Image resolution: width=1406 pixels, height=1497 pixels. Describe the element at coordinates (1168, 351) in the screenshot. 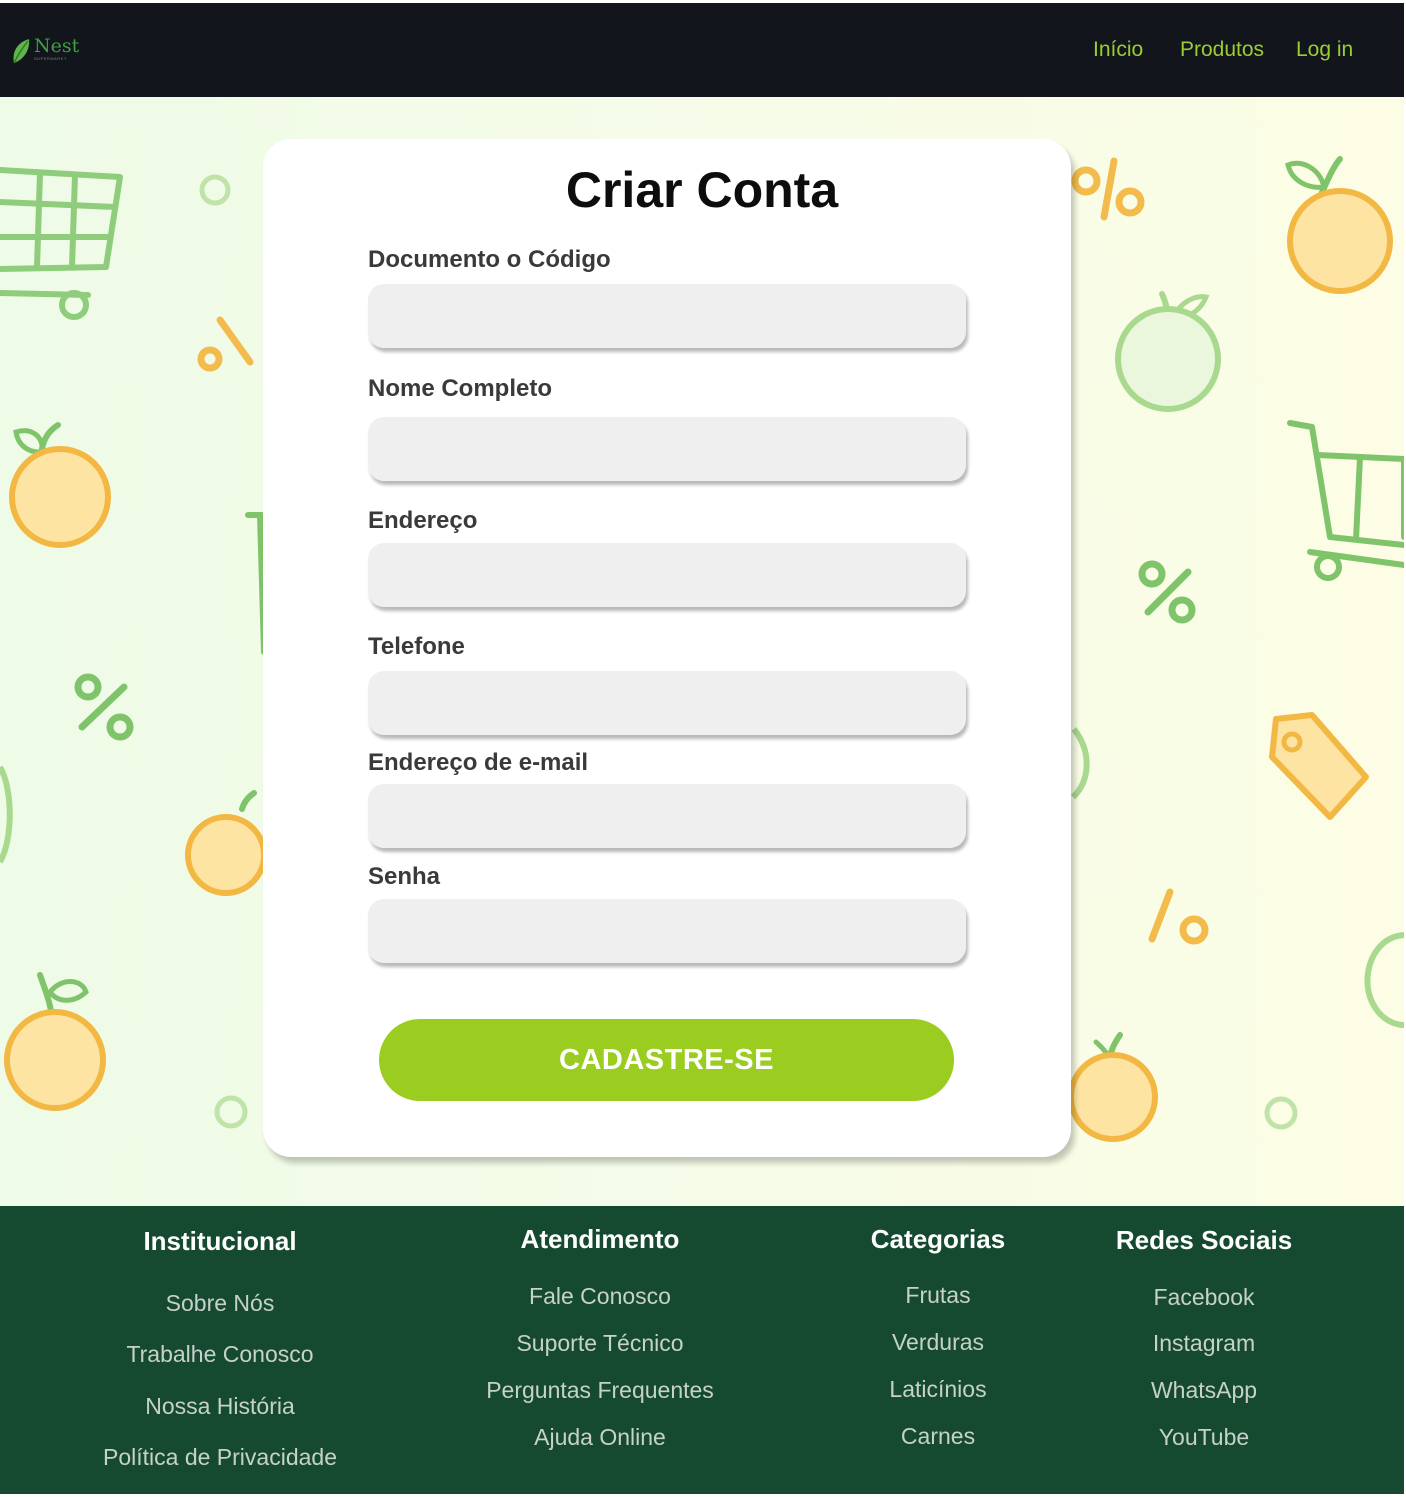

I see `apple-icon` at that location.